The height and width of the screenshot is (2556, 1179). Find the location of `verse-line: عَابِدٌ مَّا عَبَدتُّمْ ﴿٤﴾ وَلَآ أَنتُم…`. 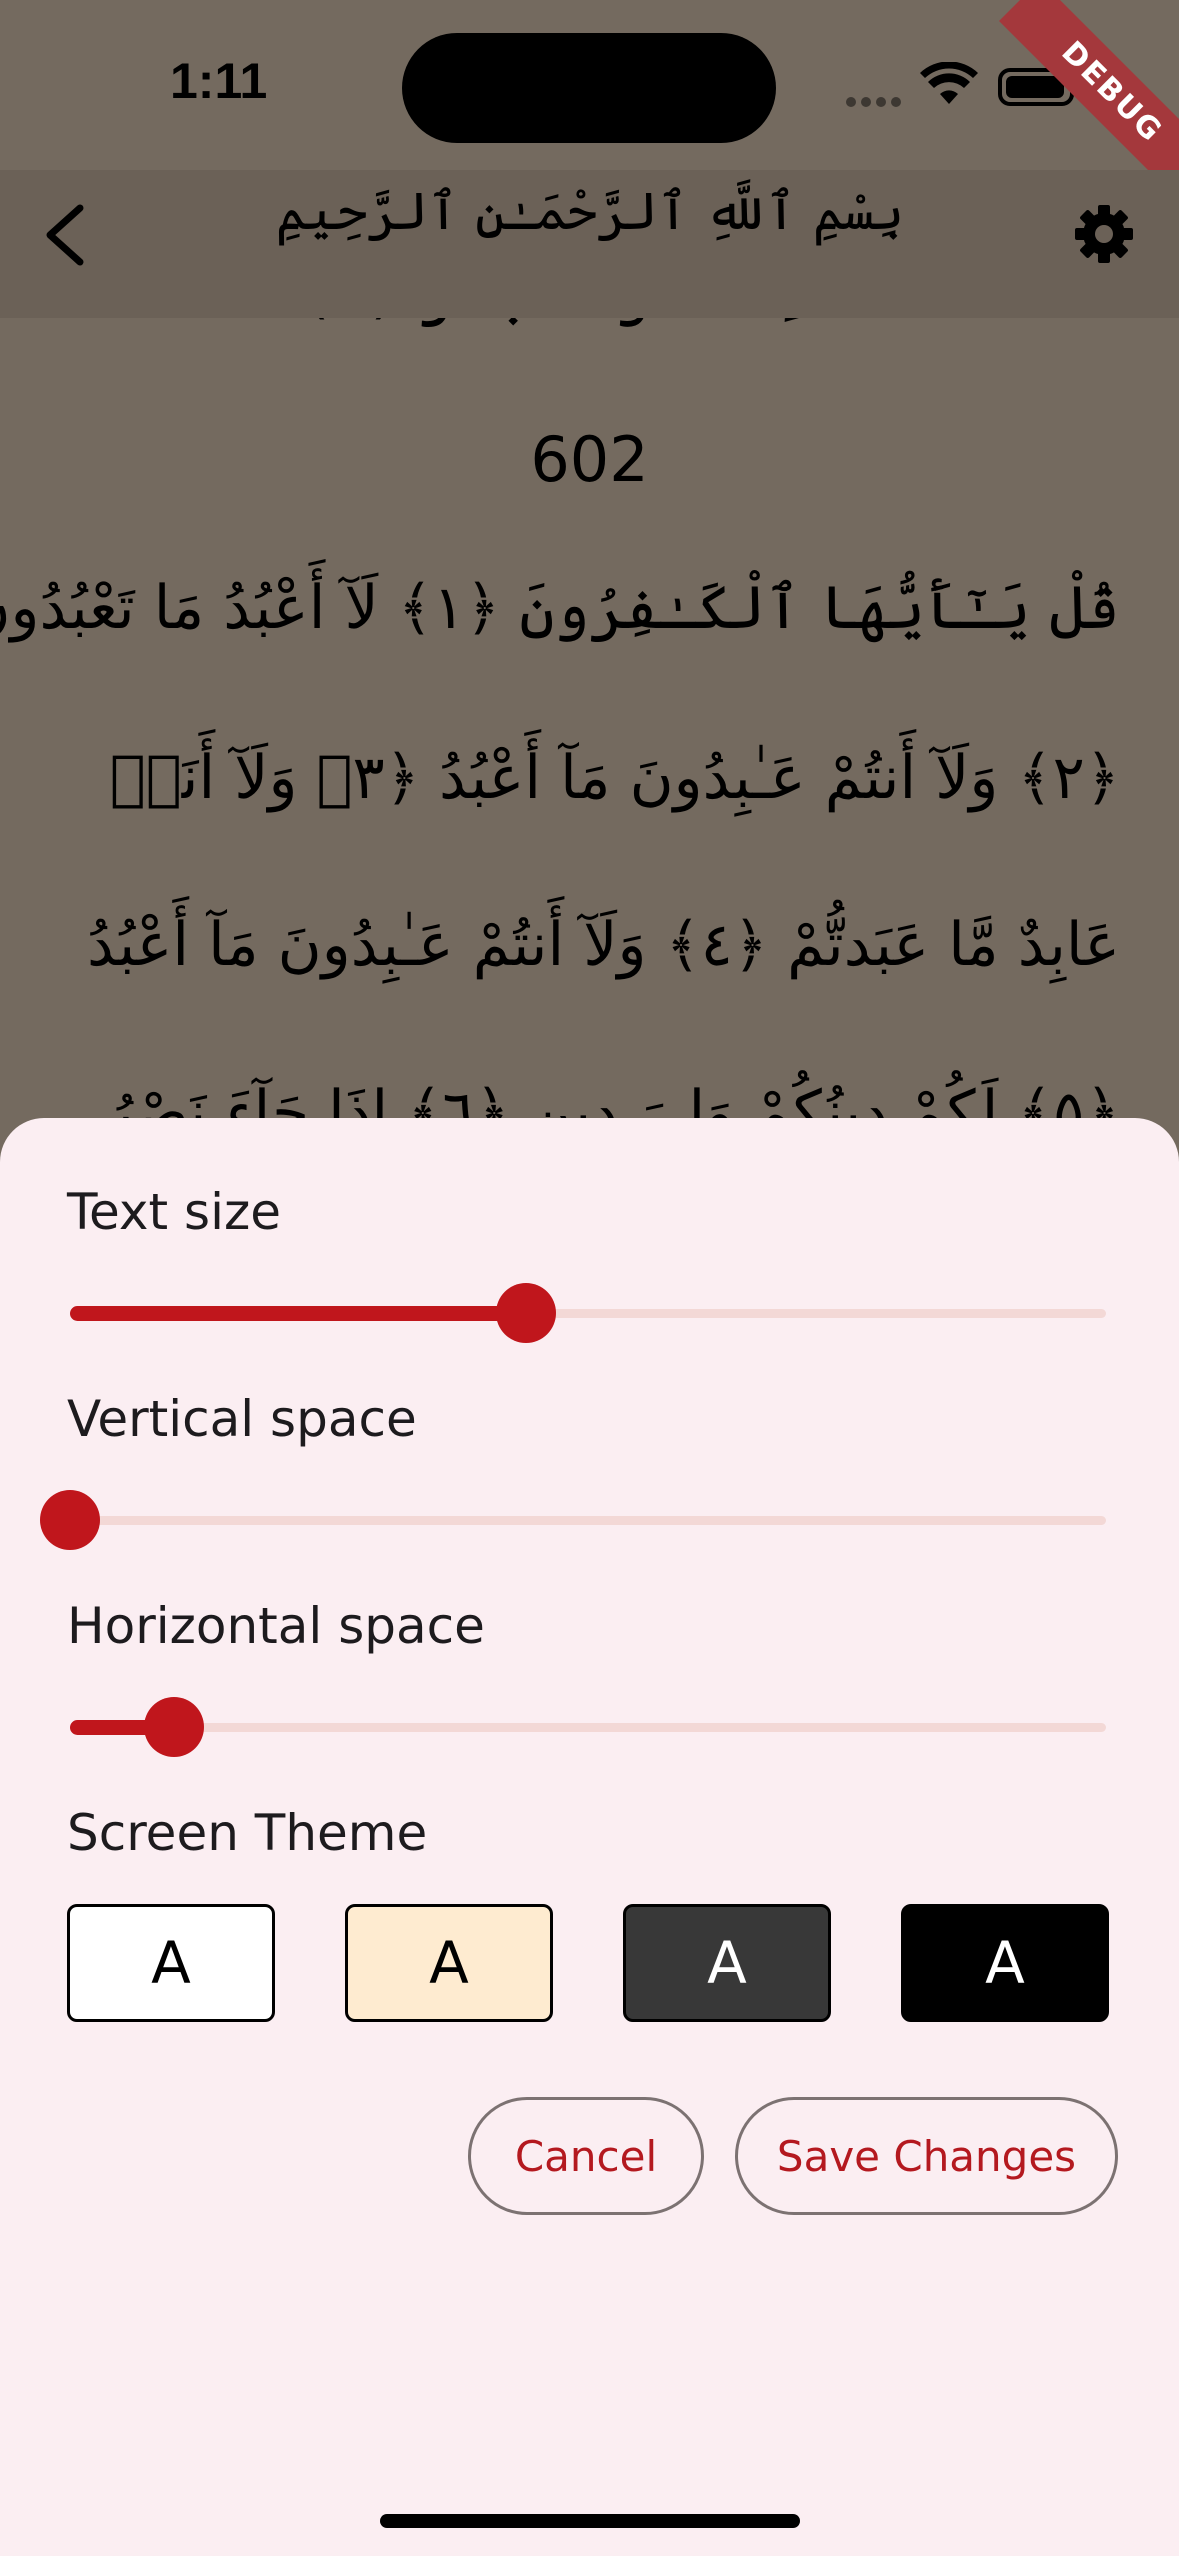

verse-line: عَابِدٌ مَّا عَبَدتُّمْ ﴿٤﴾ وَلَآ أَنتُم… is located at coordinates (603, 945).